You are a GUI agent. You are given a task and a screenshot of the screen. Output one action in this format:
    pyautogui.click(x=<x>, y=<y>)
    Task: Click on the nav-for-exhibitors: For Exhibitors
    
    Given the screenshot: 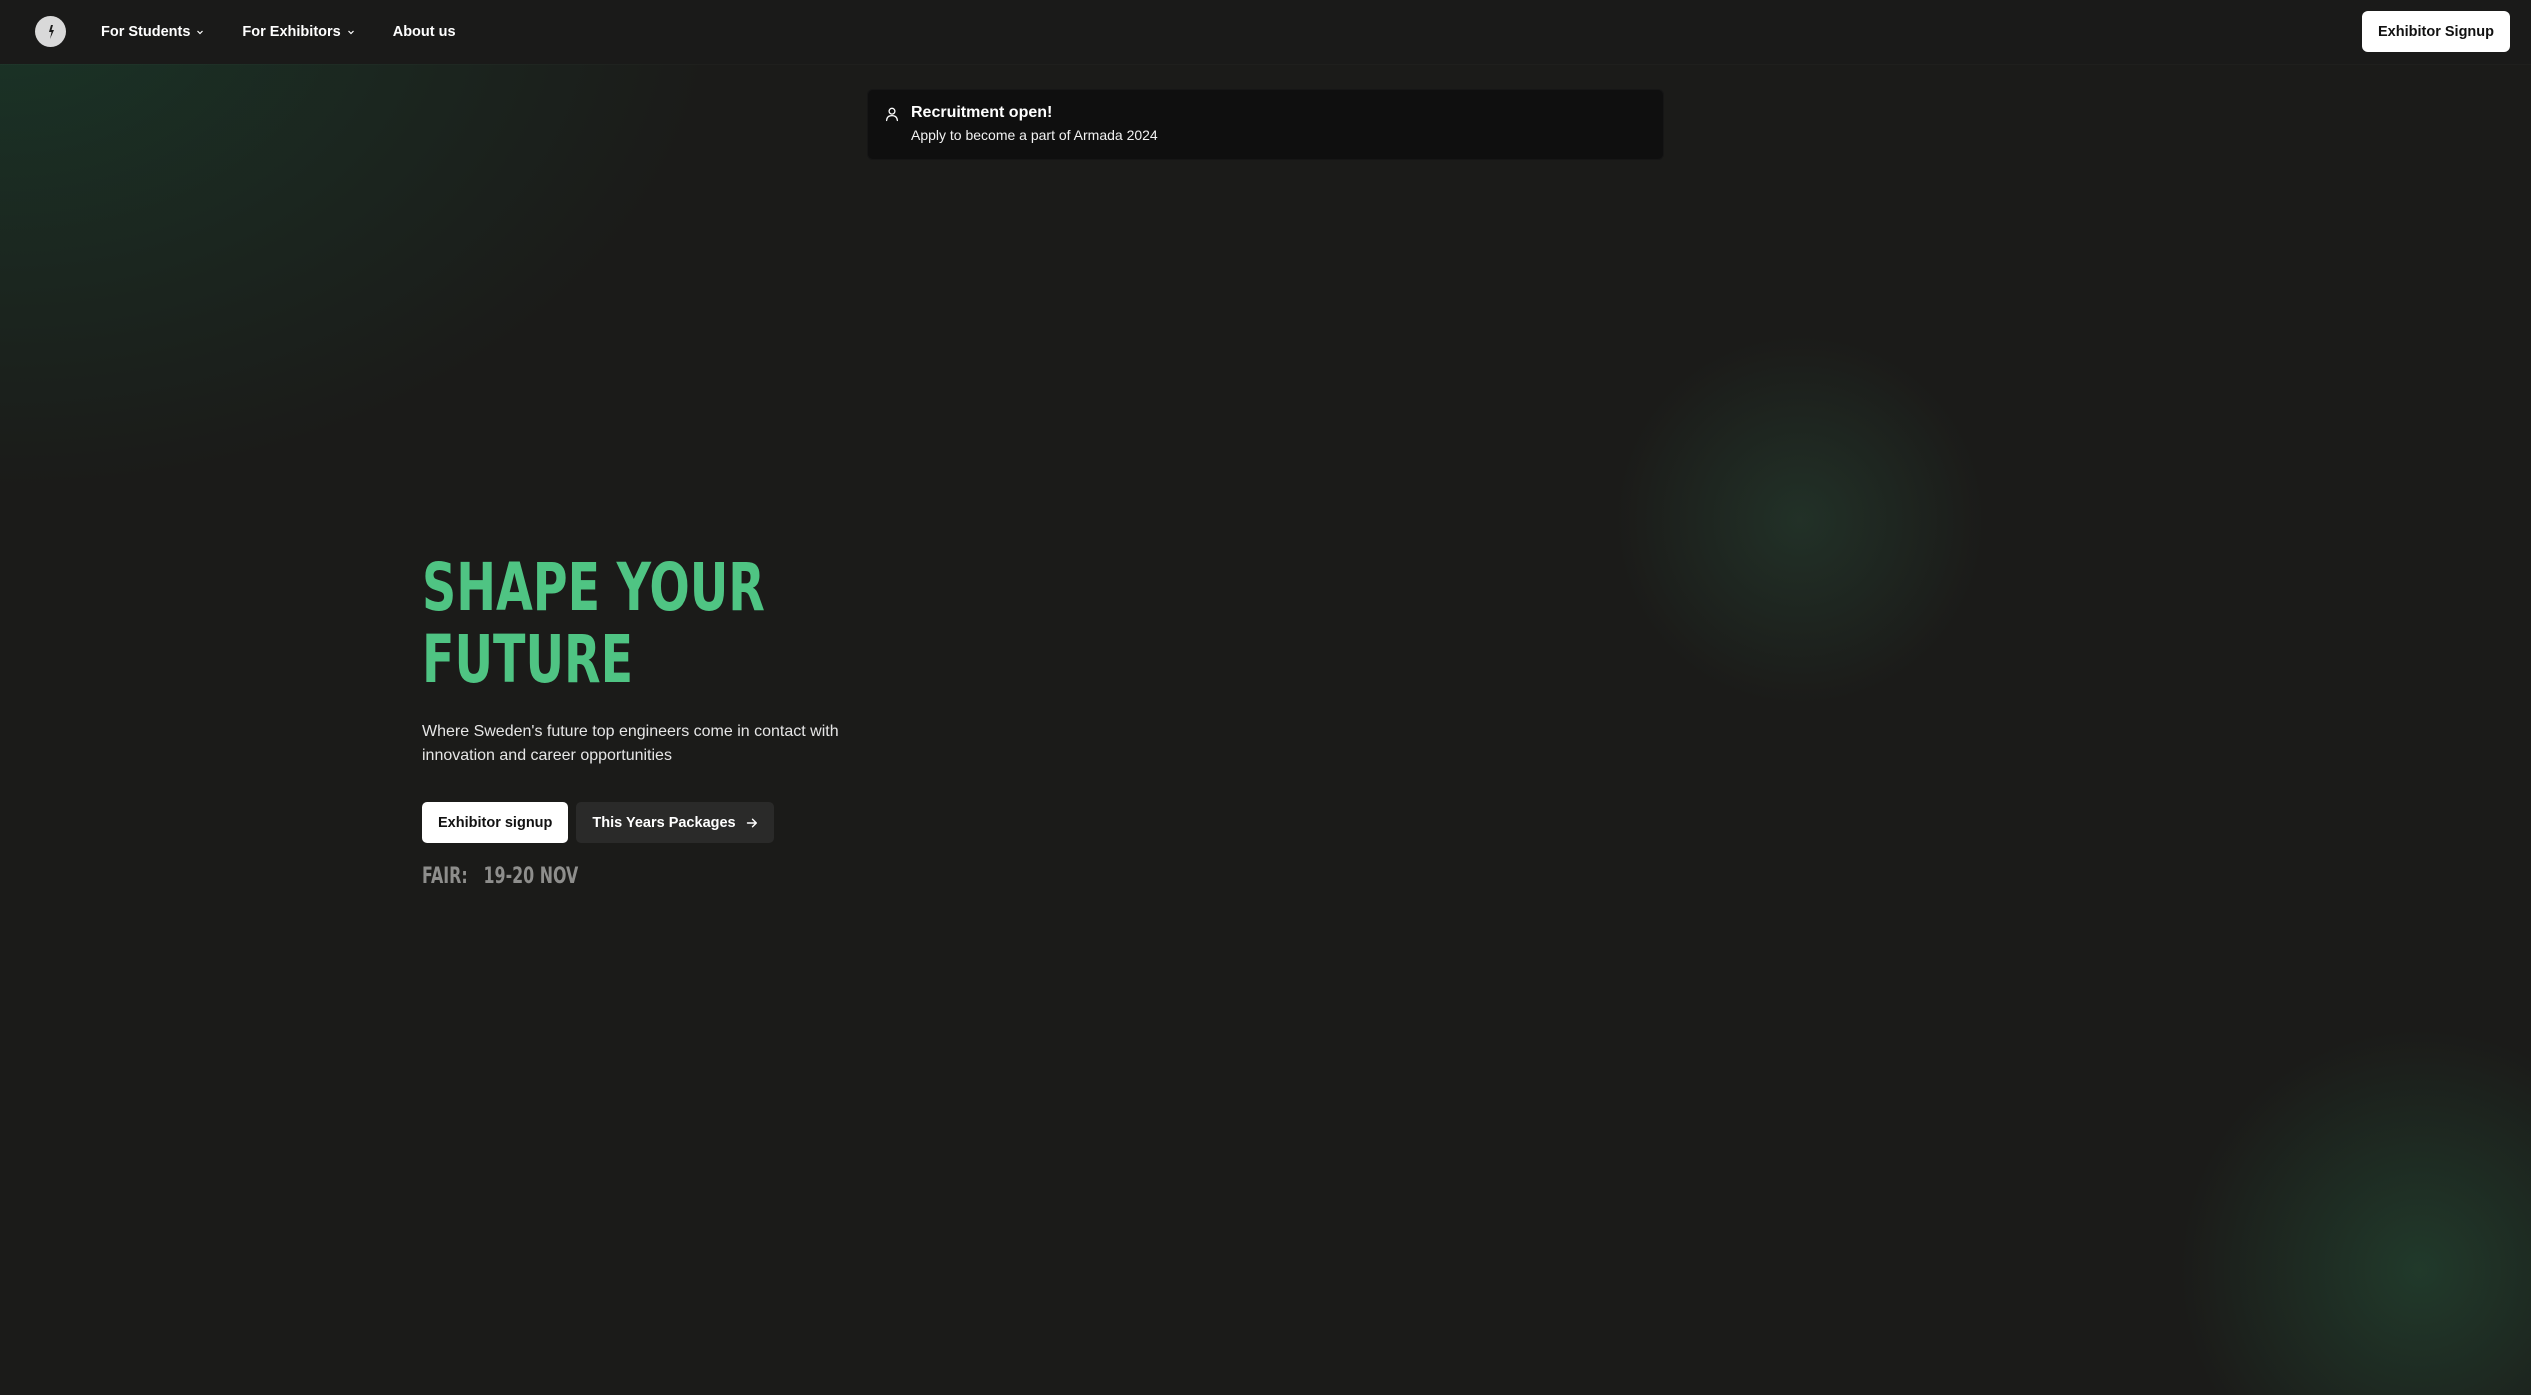 What is the action you would take?
    pyautogui.click(x=298, y=32)
    